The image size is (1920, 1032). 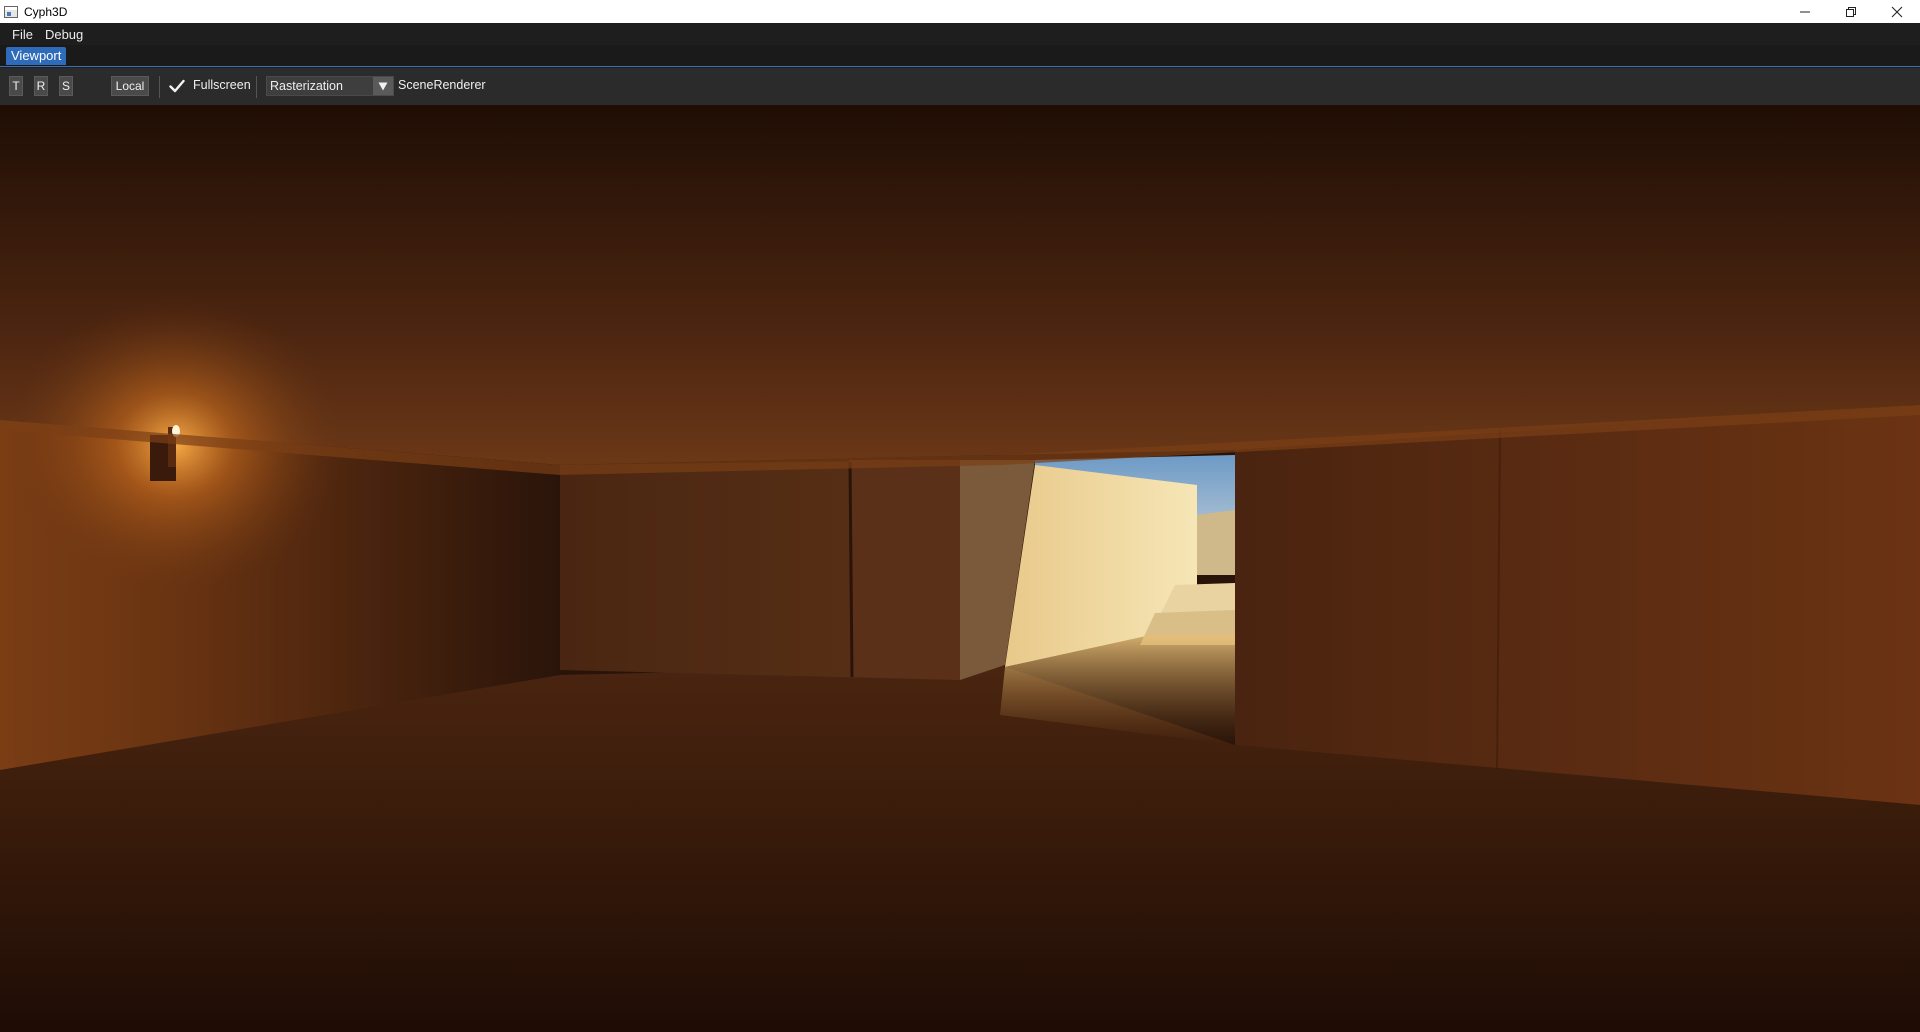 I want to click on scene-renderer-label: SceneRenderer, so click(x=442, y=85).